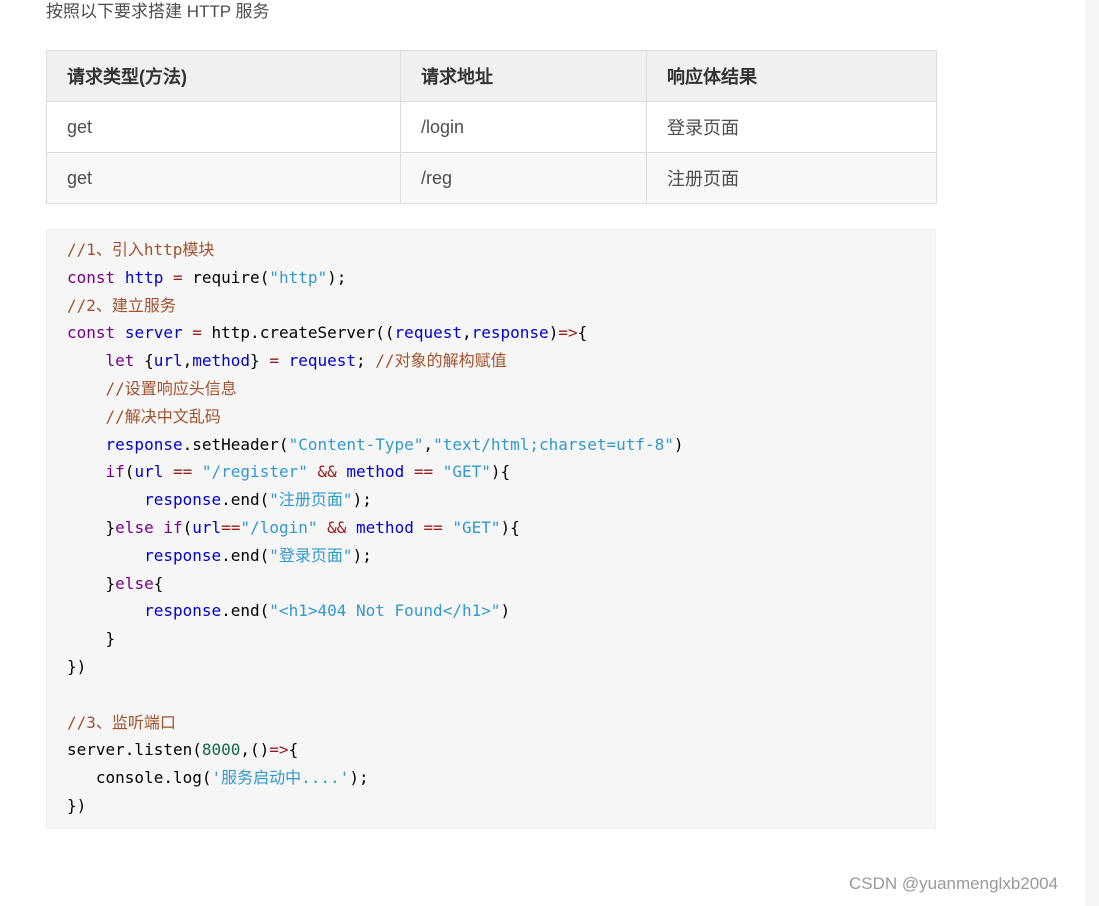  Describe the element at coordinates (254, 472) in the screenshot. I see `code-token-string: "/register"` at that location.